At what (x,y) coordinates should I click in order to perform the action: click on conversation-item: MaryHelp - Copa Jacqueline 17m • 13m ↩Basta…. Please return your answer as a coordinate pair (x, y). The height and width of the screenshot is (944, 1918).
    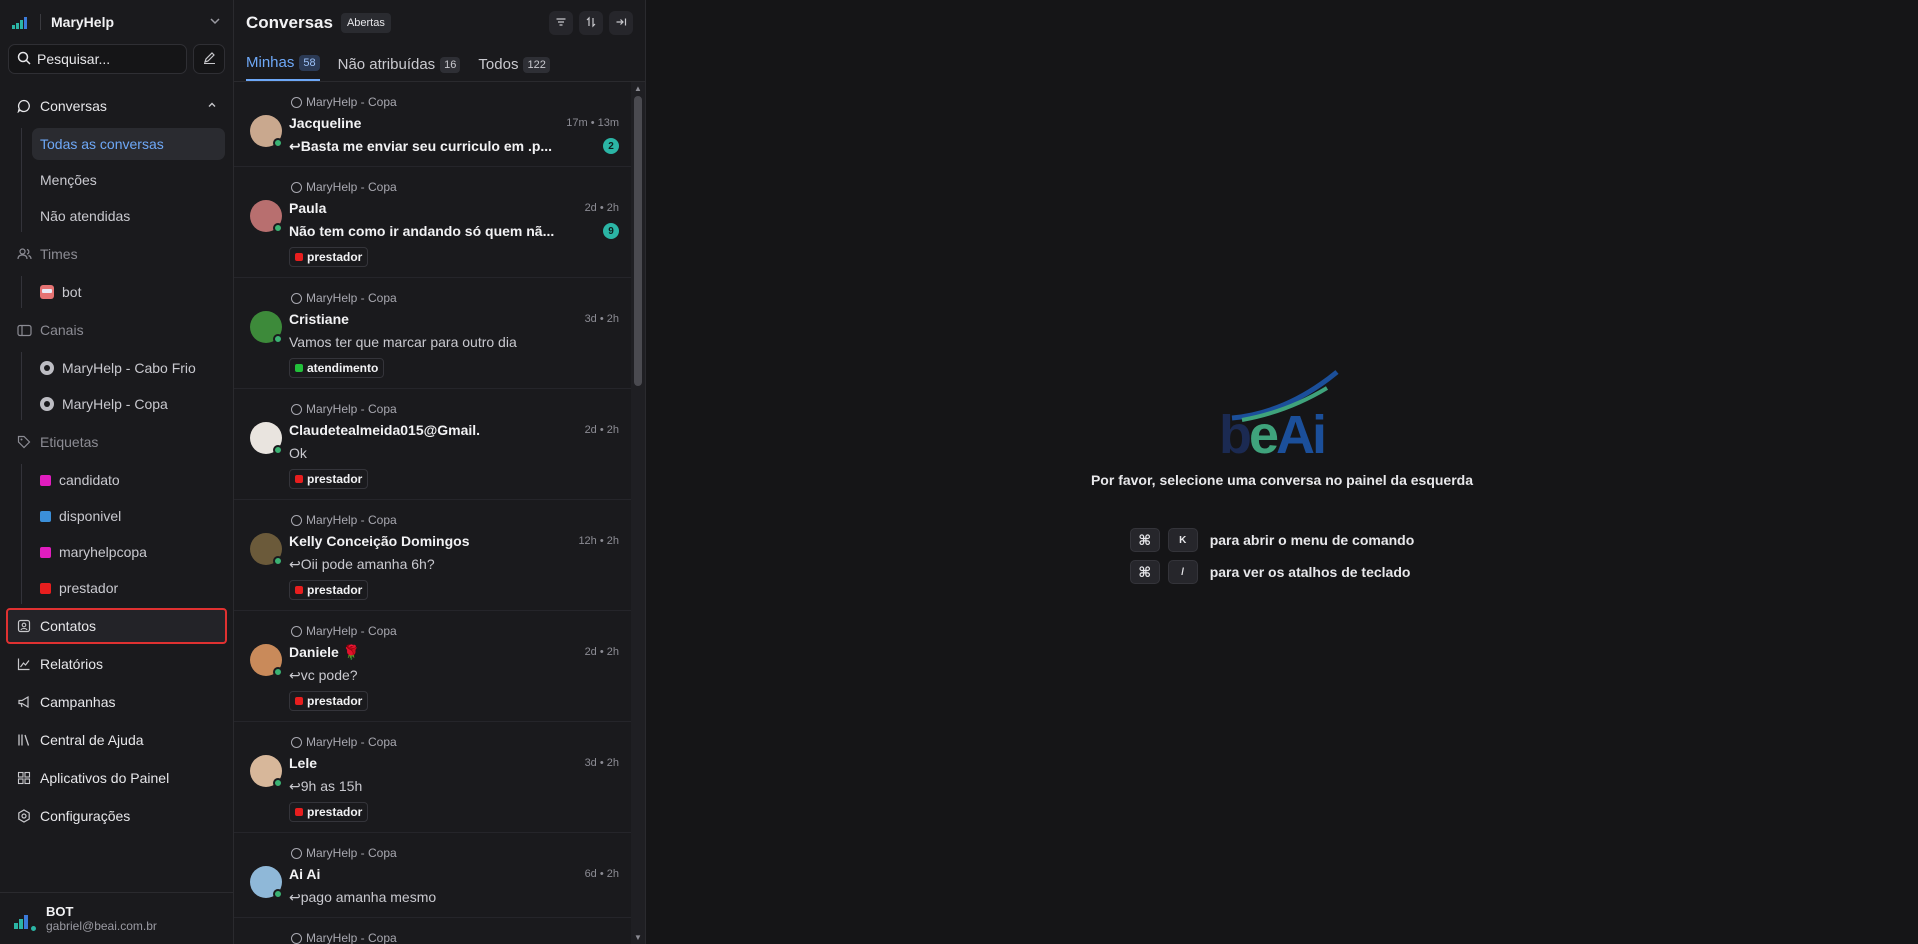
    Looking at the image, I should click on (432, 124).